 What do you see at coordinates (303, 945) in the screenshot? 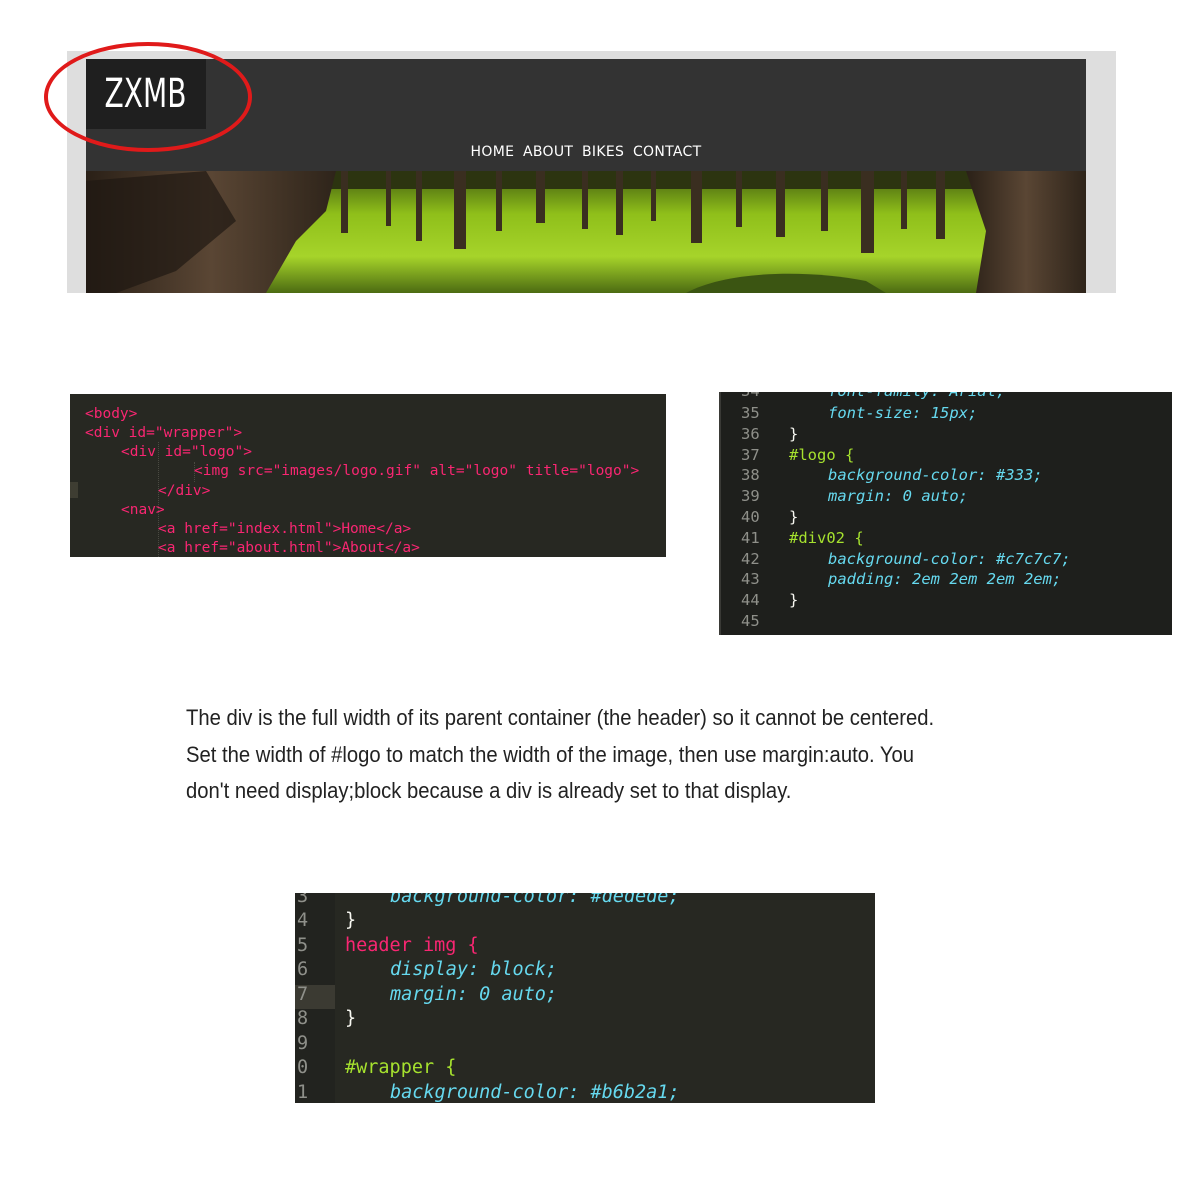
I see `line-number: 5` at bounding box center [303, 945].